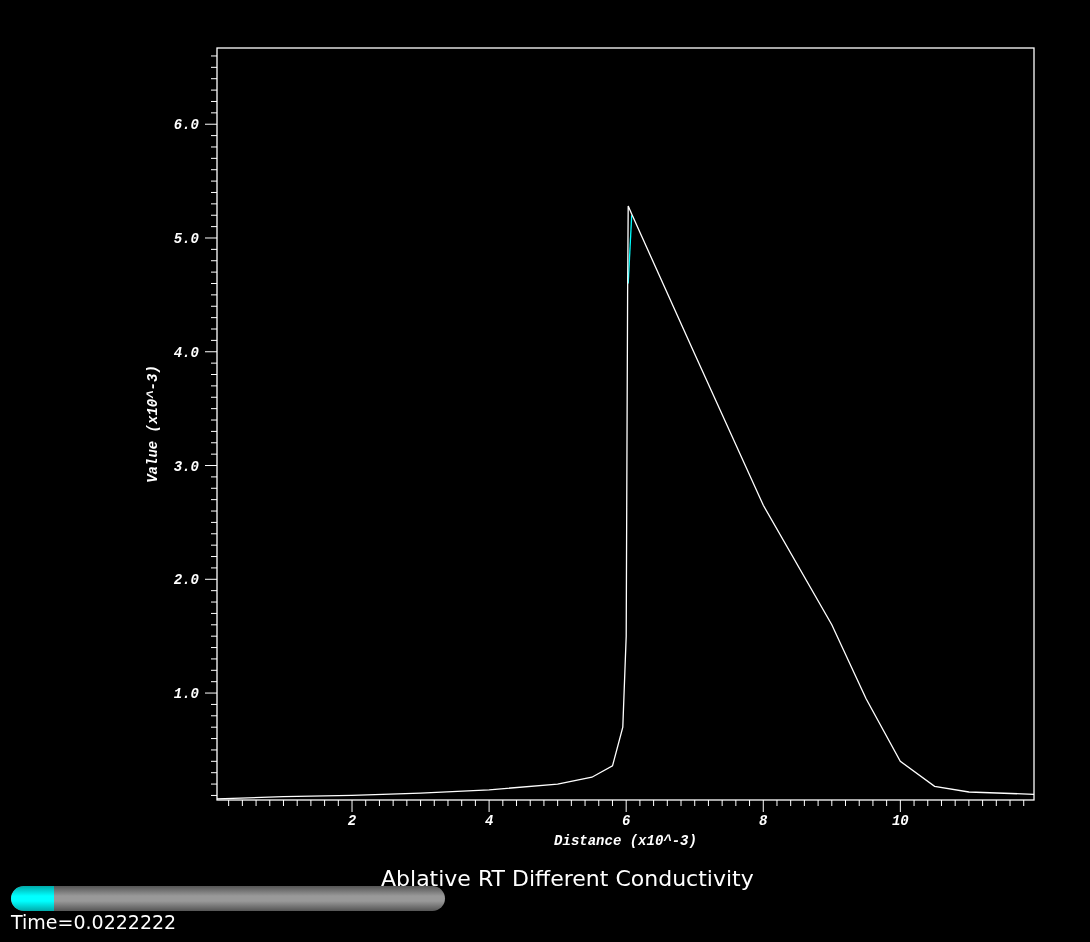 The width and height of the screenshot is (1090, 942). What do you see at coordinates (186, 580) in the screenshot?
I see `tick-label: 2.0` at bounding box center [186, 580].